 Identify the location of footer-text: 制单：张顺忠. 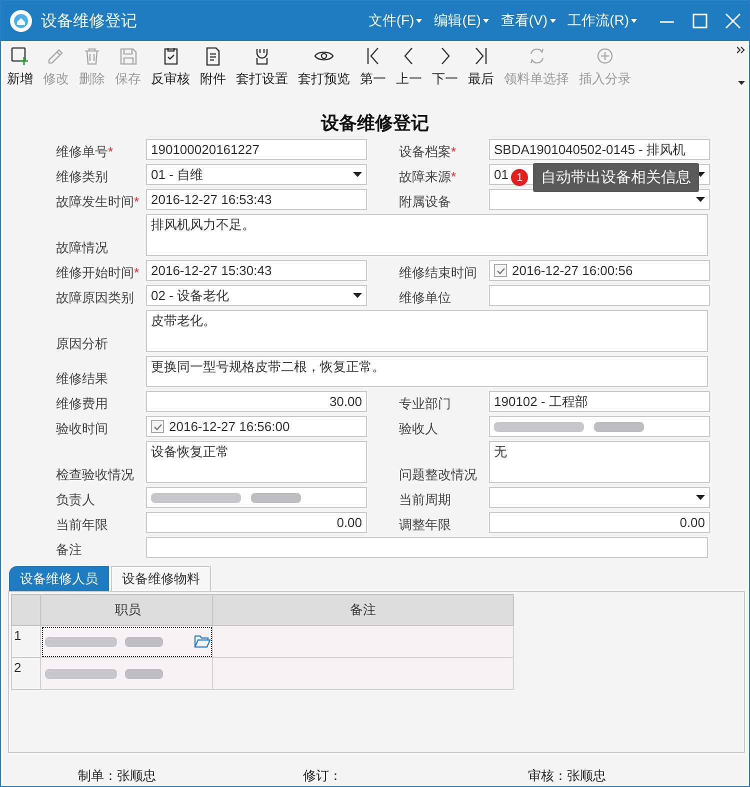
(117, 776).